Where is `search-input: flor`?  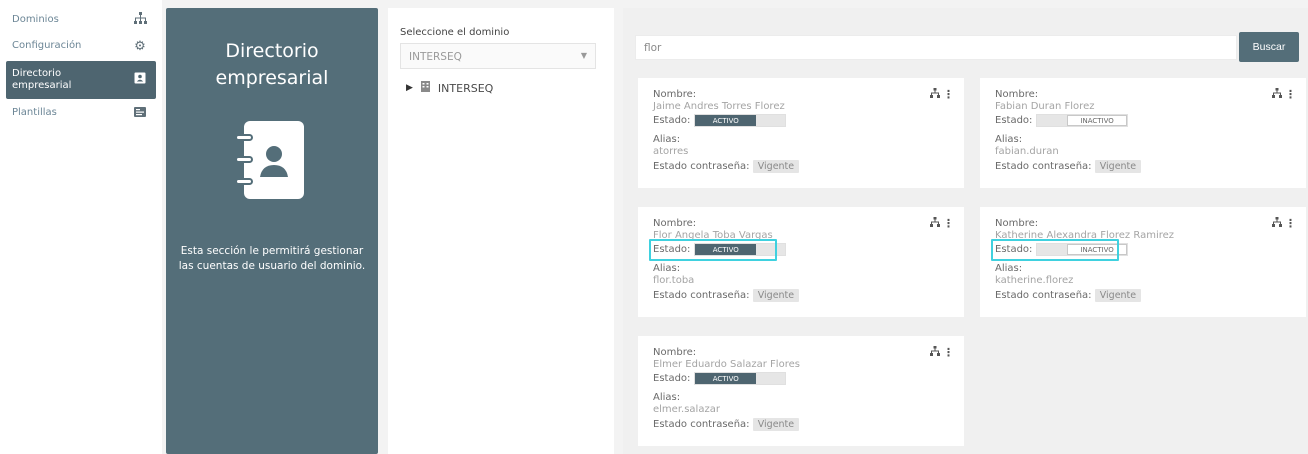
search-input: flor is located at coordinates (936, 47).